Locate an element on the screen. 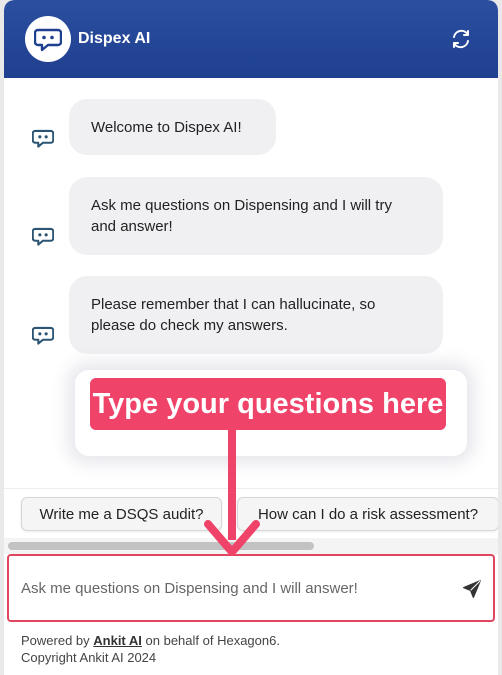  annotation-arrow is located at coordinates (232, 493).